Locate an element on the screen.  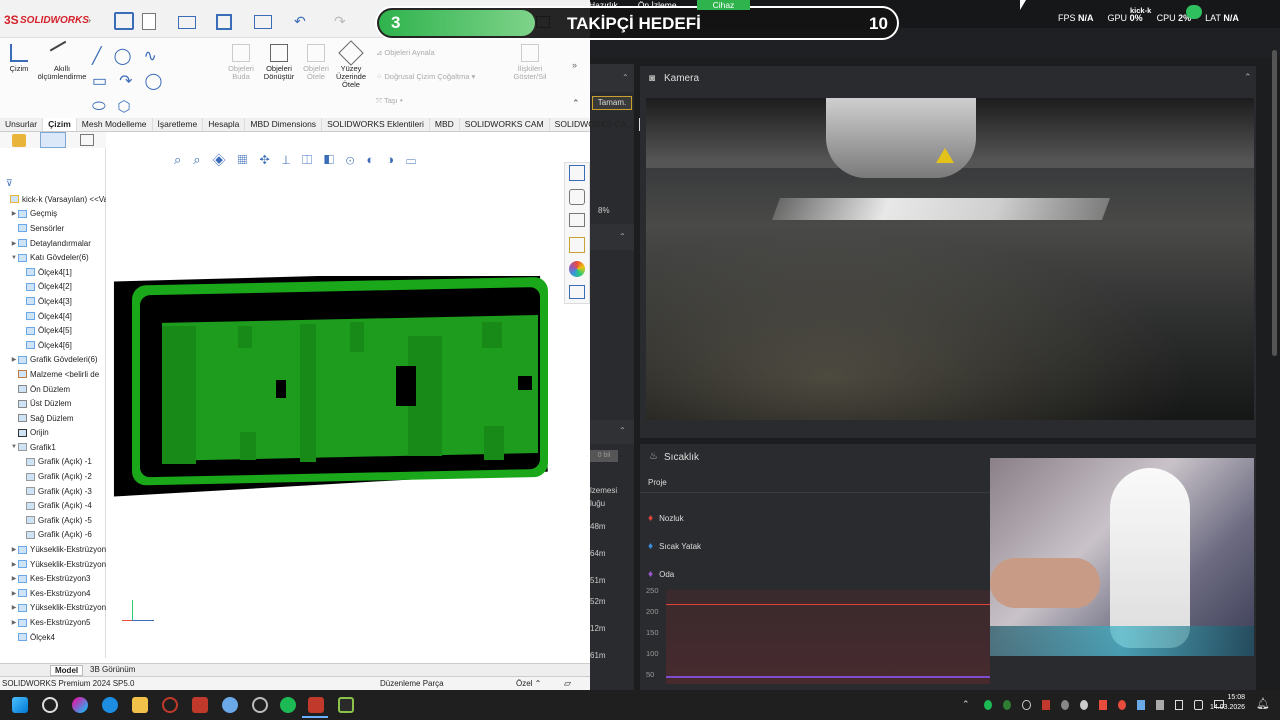
volume-icon is located at coordinates (1198, 705).